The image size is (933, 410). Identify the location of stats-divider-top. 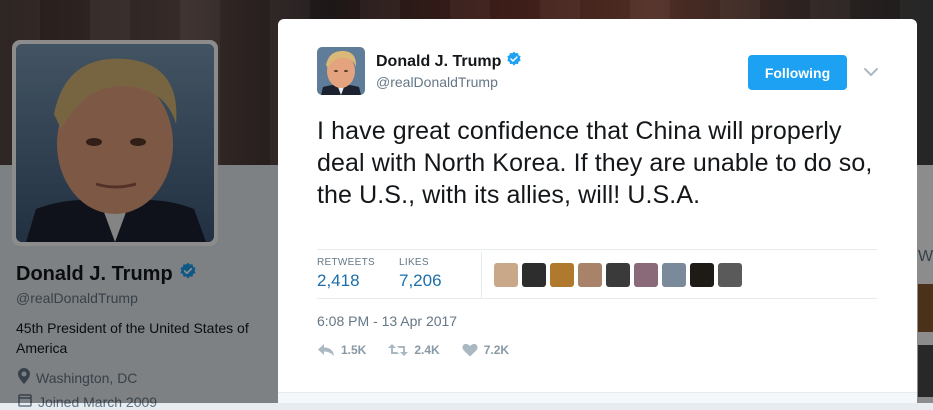
(597, 249).